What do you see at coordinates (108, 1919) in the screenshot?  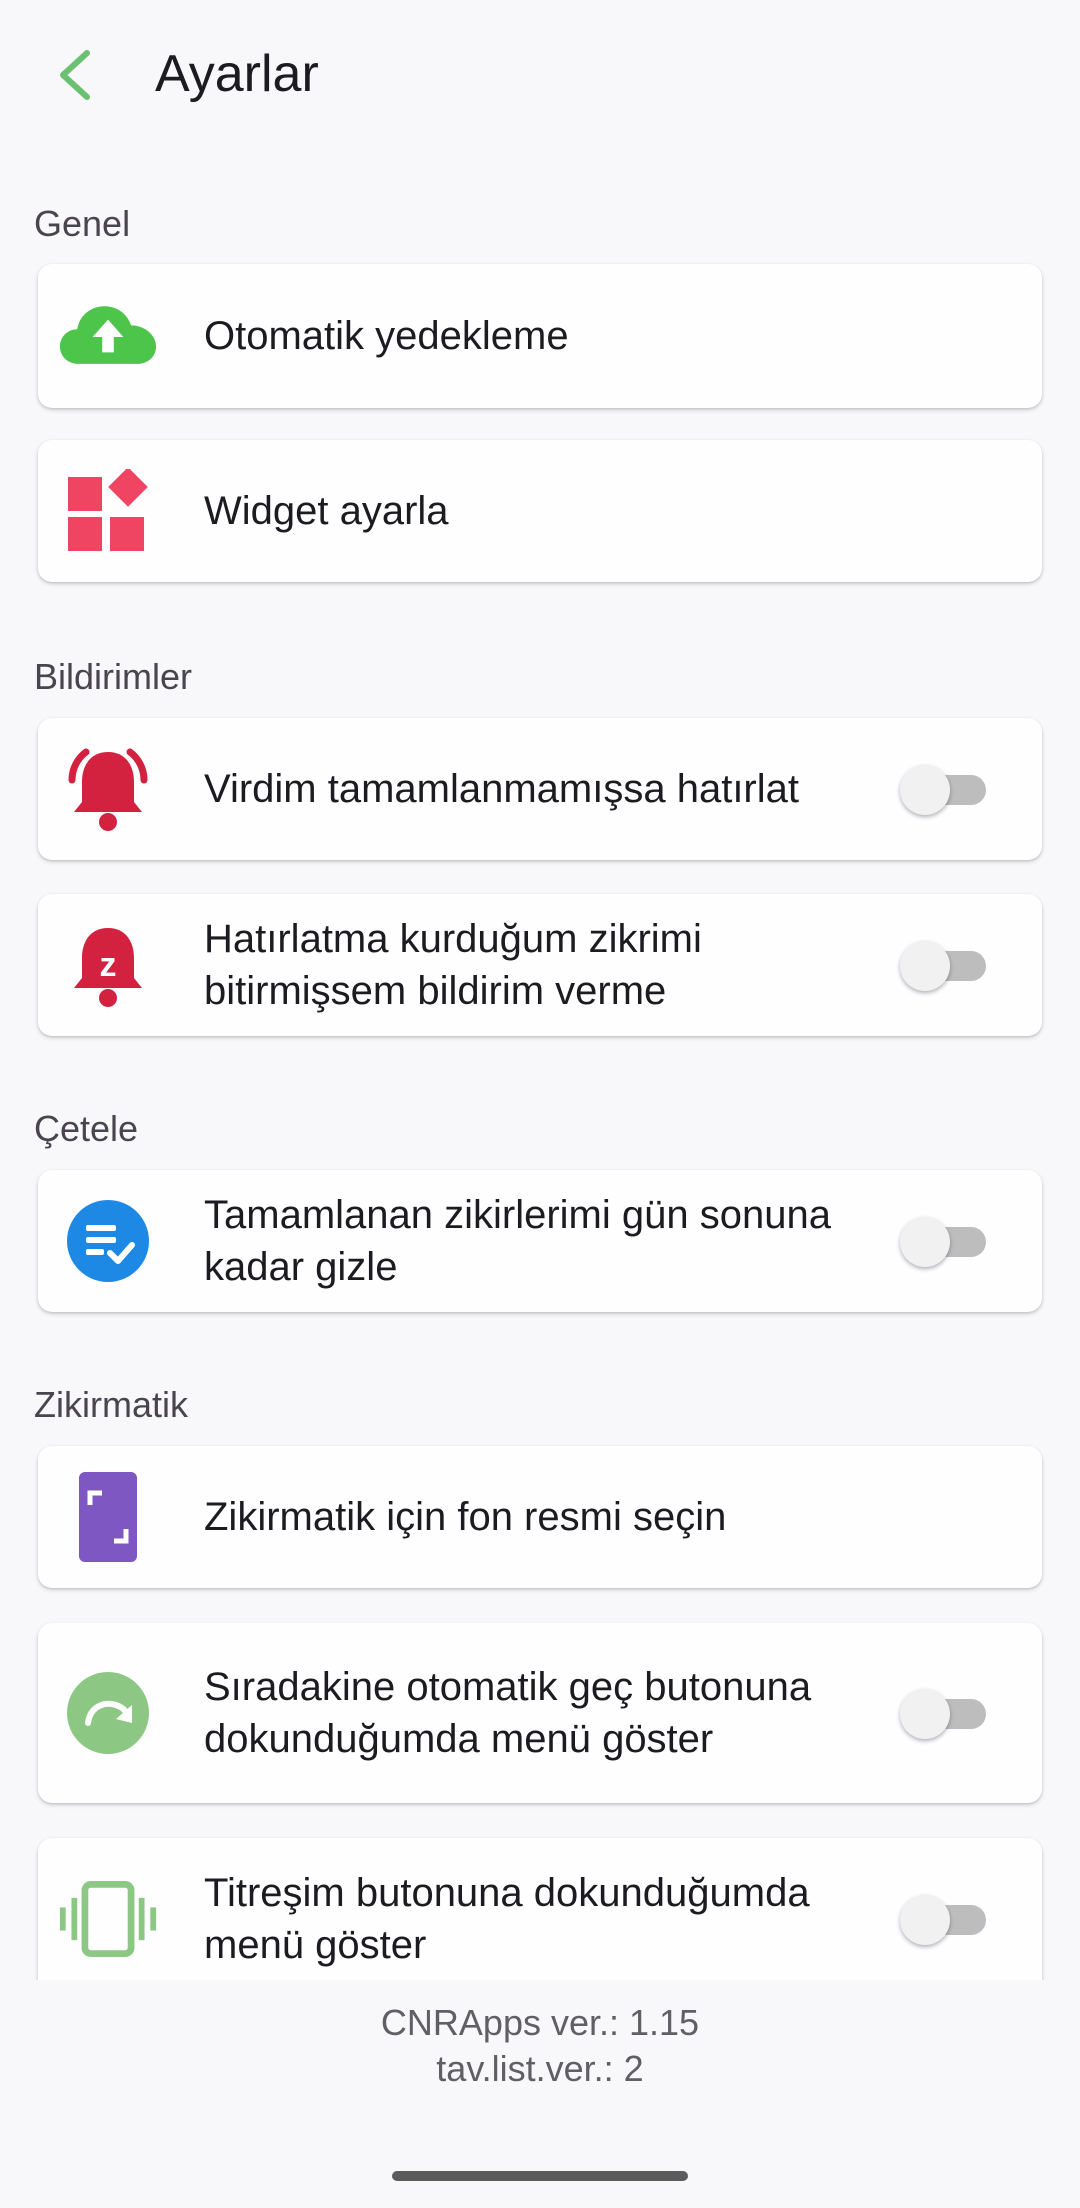 I see `vibrate-icon` at bounding box center [108, 1919].